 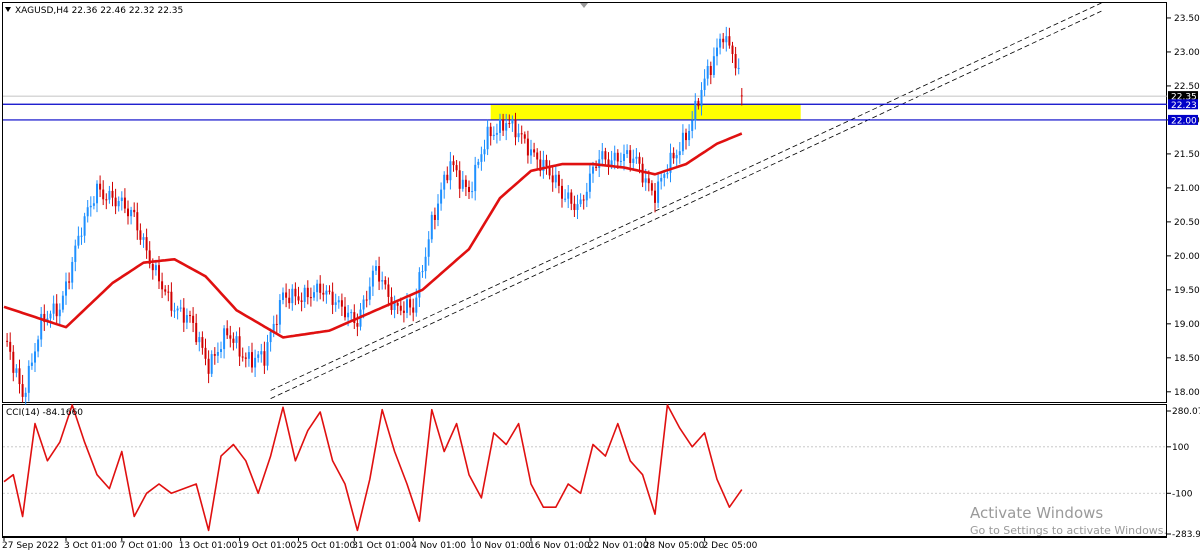 I want to click on resistance-zone, so click(x=645, y=112).